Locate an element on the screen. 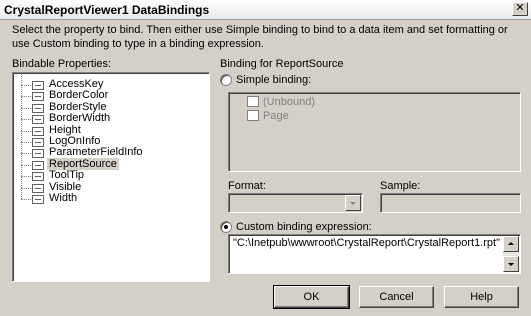 Image resolution: width=531 pixels, height=316 pixels. chevron-down-icon is located at coordinates (353, 203).